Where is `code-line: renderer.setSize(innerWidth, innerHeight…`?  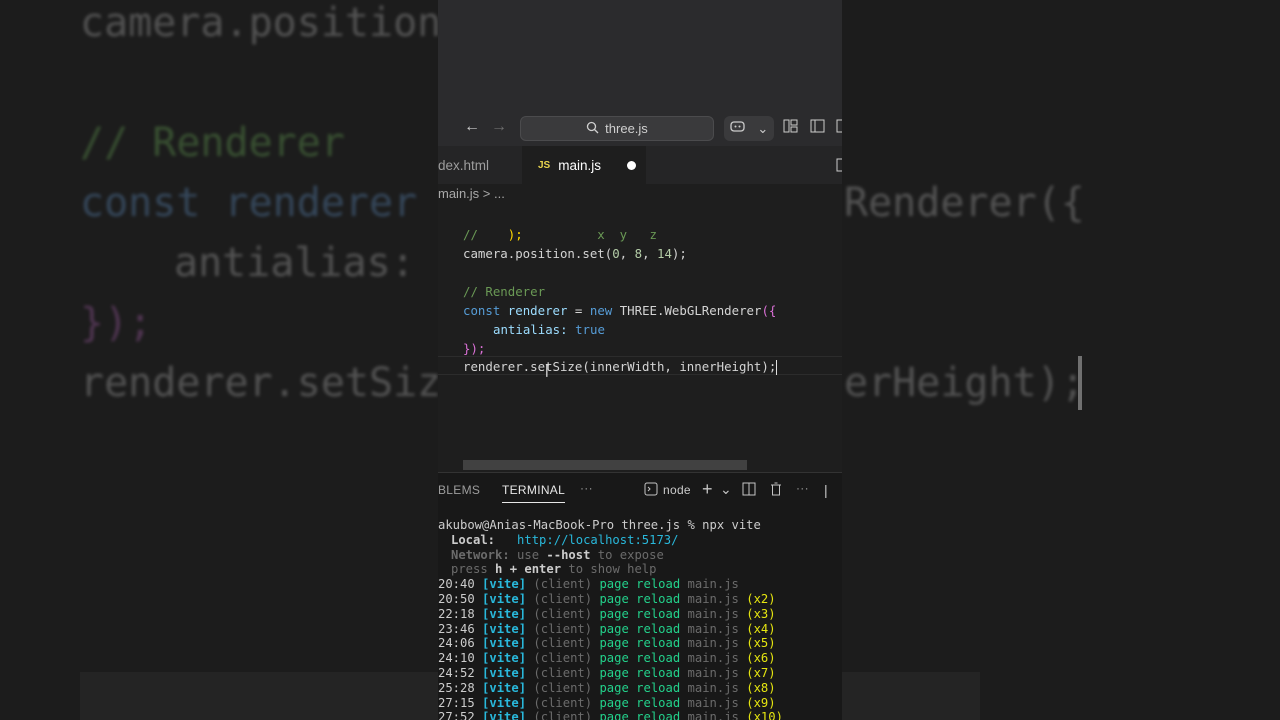
code-line: renderer.setSize(innerWidth, innerHeight… is located at coordinates (620, 367).